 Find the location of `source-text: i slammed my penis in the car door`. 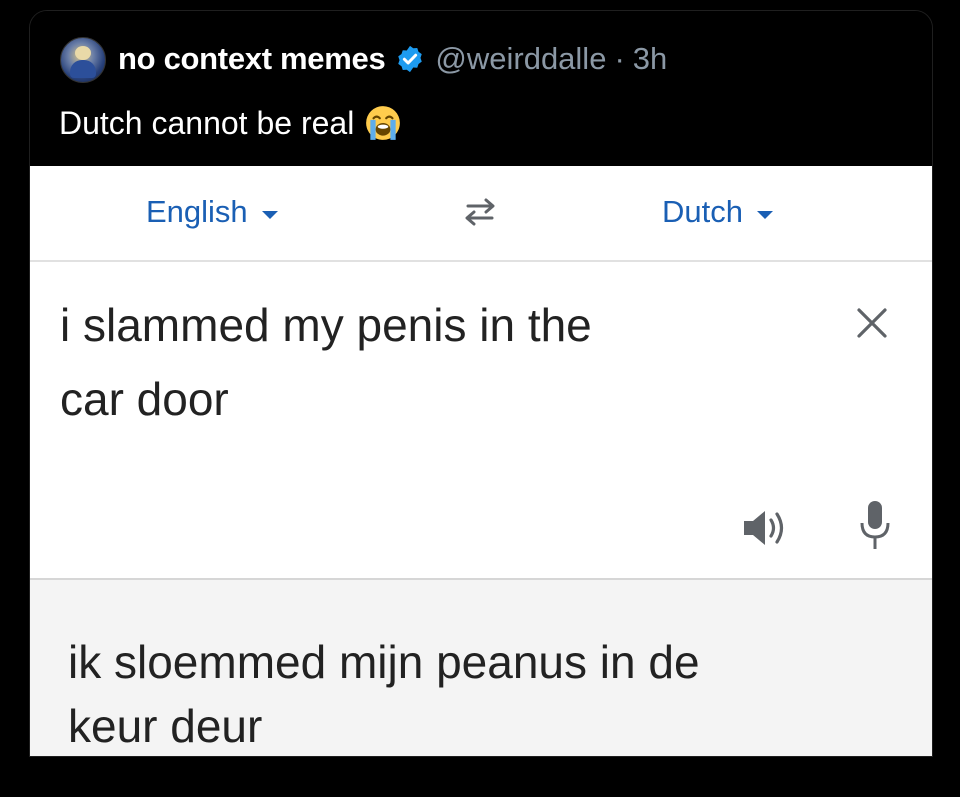

source-text: i slammed my penis in the car door is located at coordinates (410, 362).